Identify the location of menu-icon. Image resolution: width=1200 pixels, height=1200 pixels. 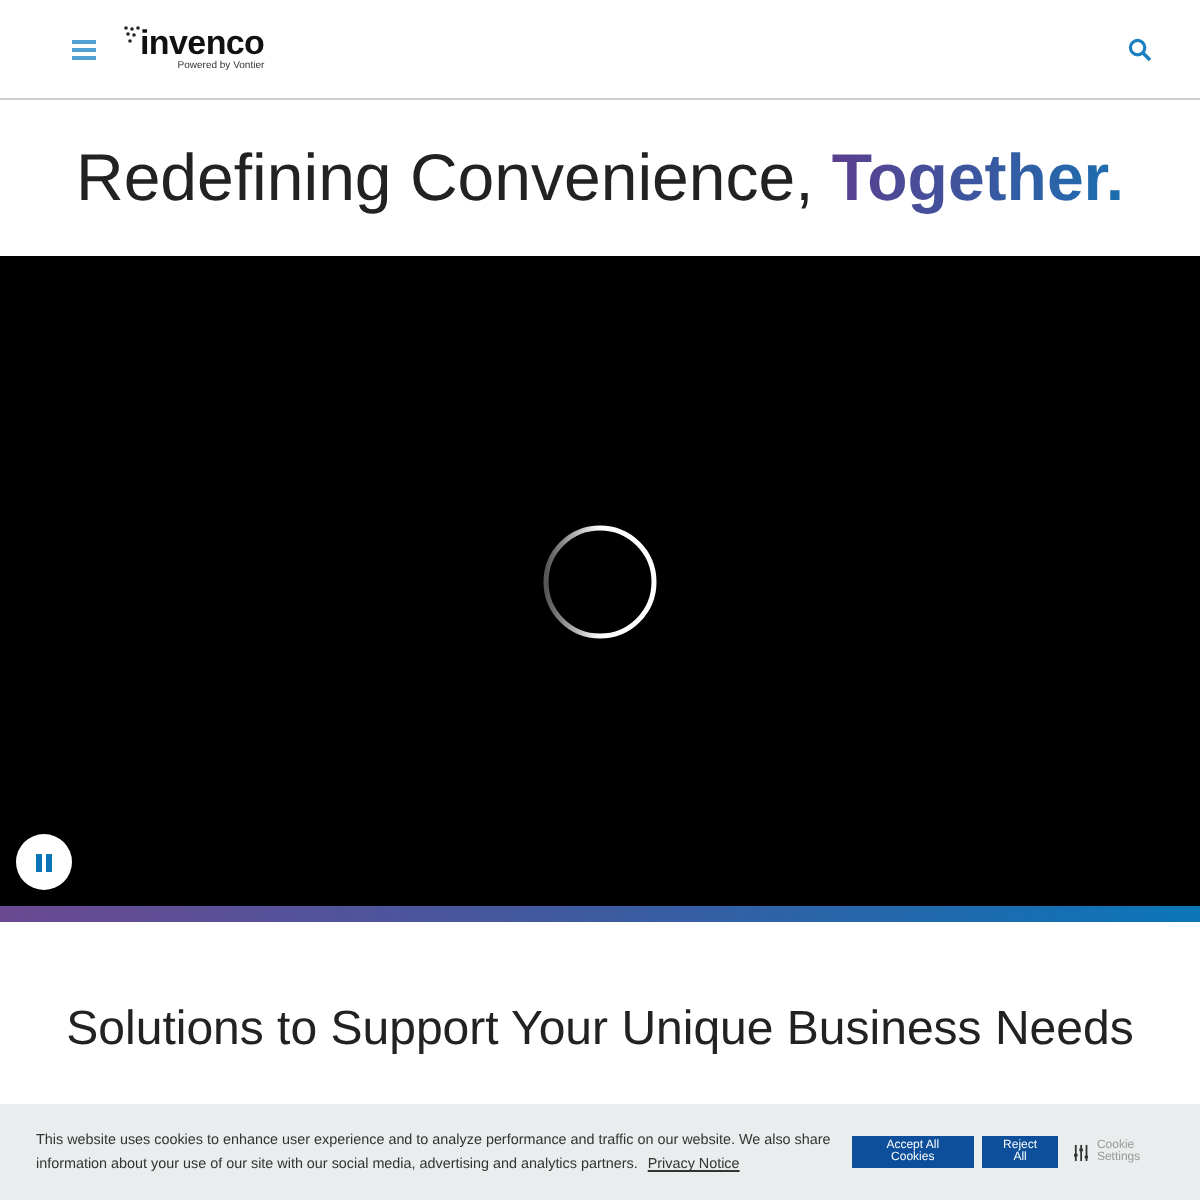
(84, 49).